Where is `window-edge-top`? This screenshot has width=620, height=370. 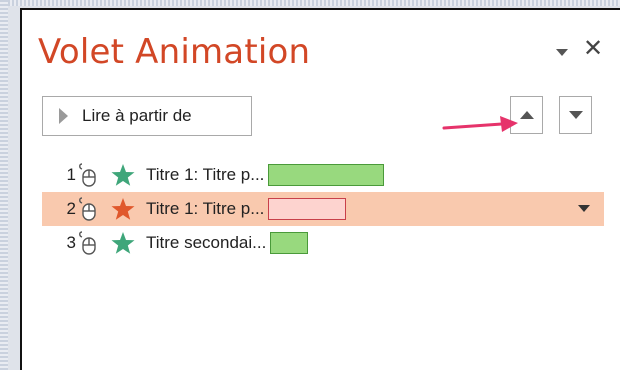 window-edge-top is located at coordinates (310, 3).